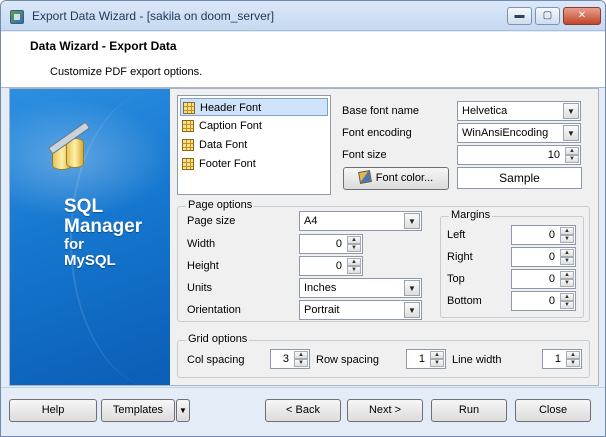 This screenshot has height=437, width=606. What do you see at coordinates (553, 410) in the screenshot?
I see `close-button: Close` at bounding box center [553, 410].